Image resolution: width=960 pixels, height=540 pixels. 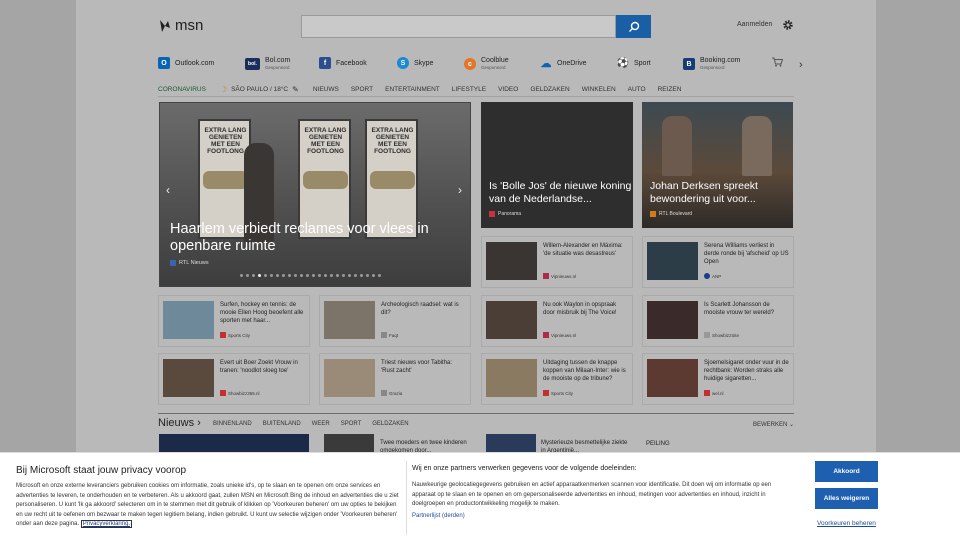 What do you see at coordinates (458, 26) in the screenshot?
I see `search-input` at bounding box center [458, 26].